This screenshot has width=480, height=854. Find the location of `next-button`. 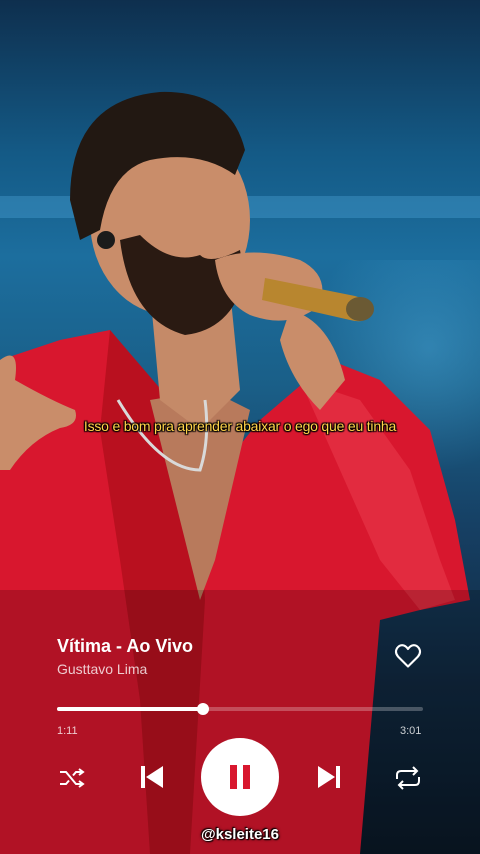

next-button is located at coordinates (329, 777).